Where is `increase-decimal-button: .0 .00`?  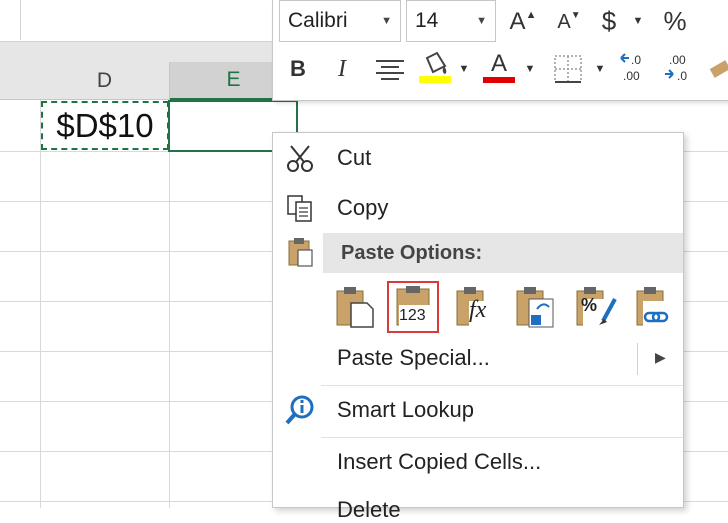 increase-decimal-button: .0 .00 is located at coordinates (636, 68).